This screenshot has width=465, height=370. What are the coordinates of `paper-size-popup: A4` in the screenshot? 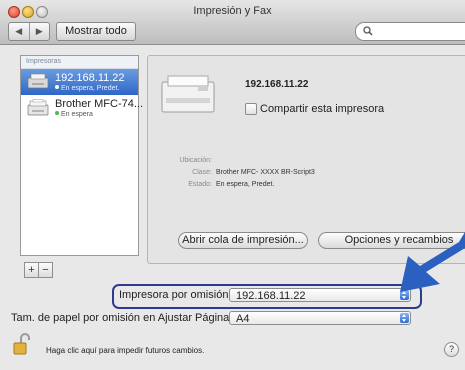 It's located at (320, 318).